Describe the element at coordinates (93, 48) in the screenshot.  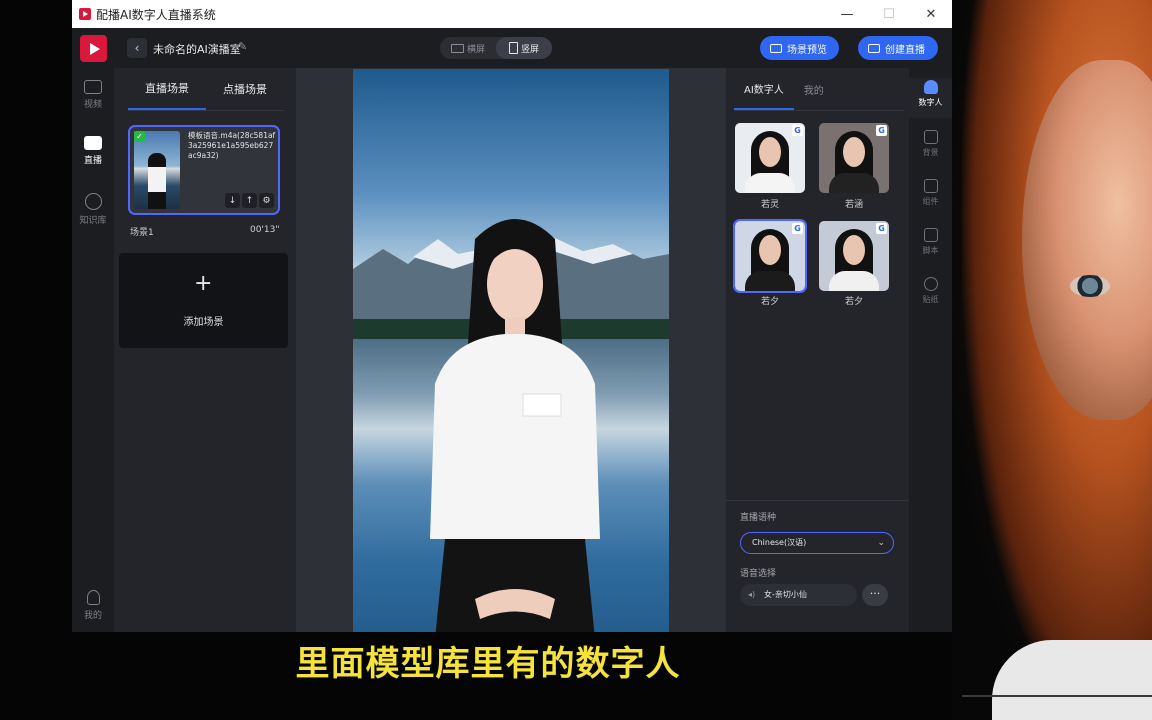
I see `brand-logo-icon` at that location.